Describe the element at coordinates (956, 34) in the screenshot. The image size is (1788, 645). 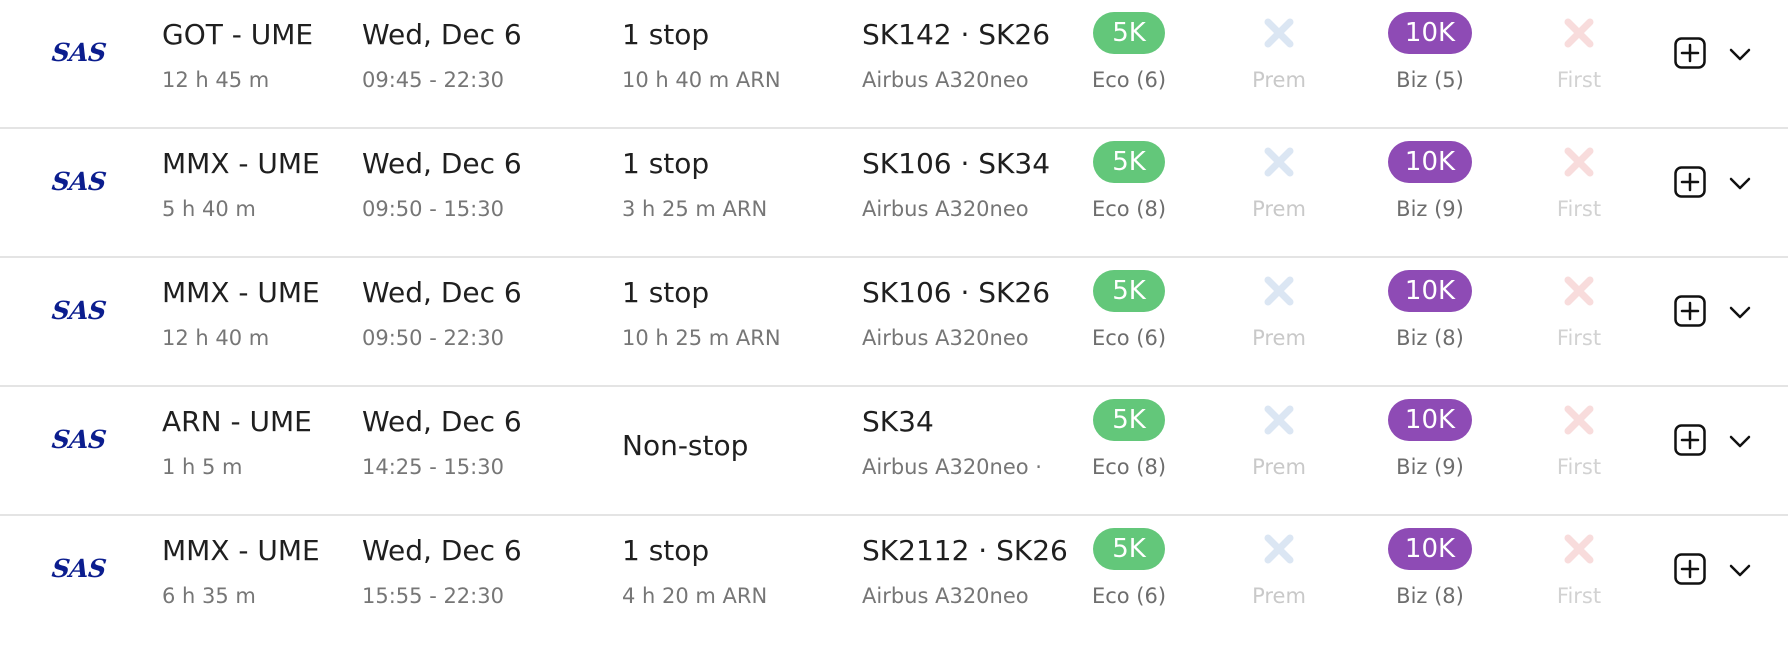
I see `flight-numbers: SK142 · SK26` at that location.